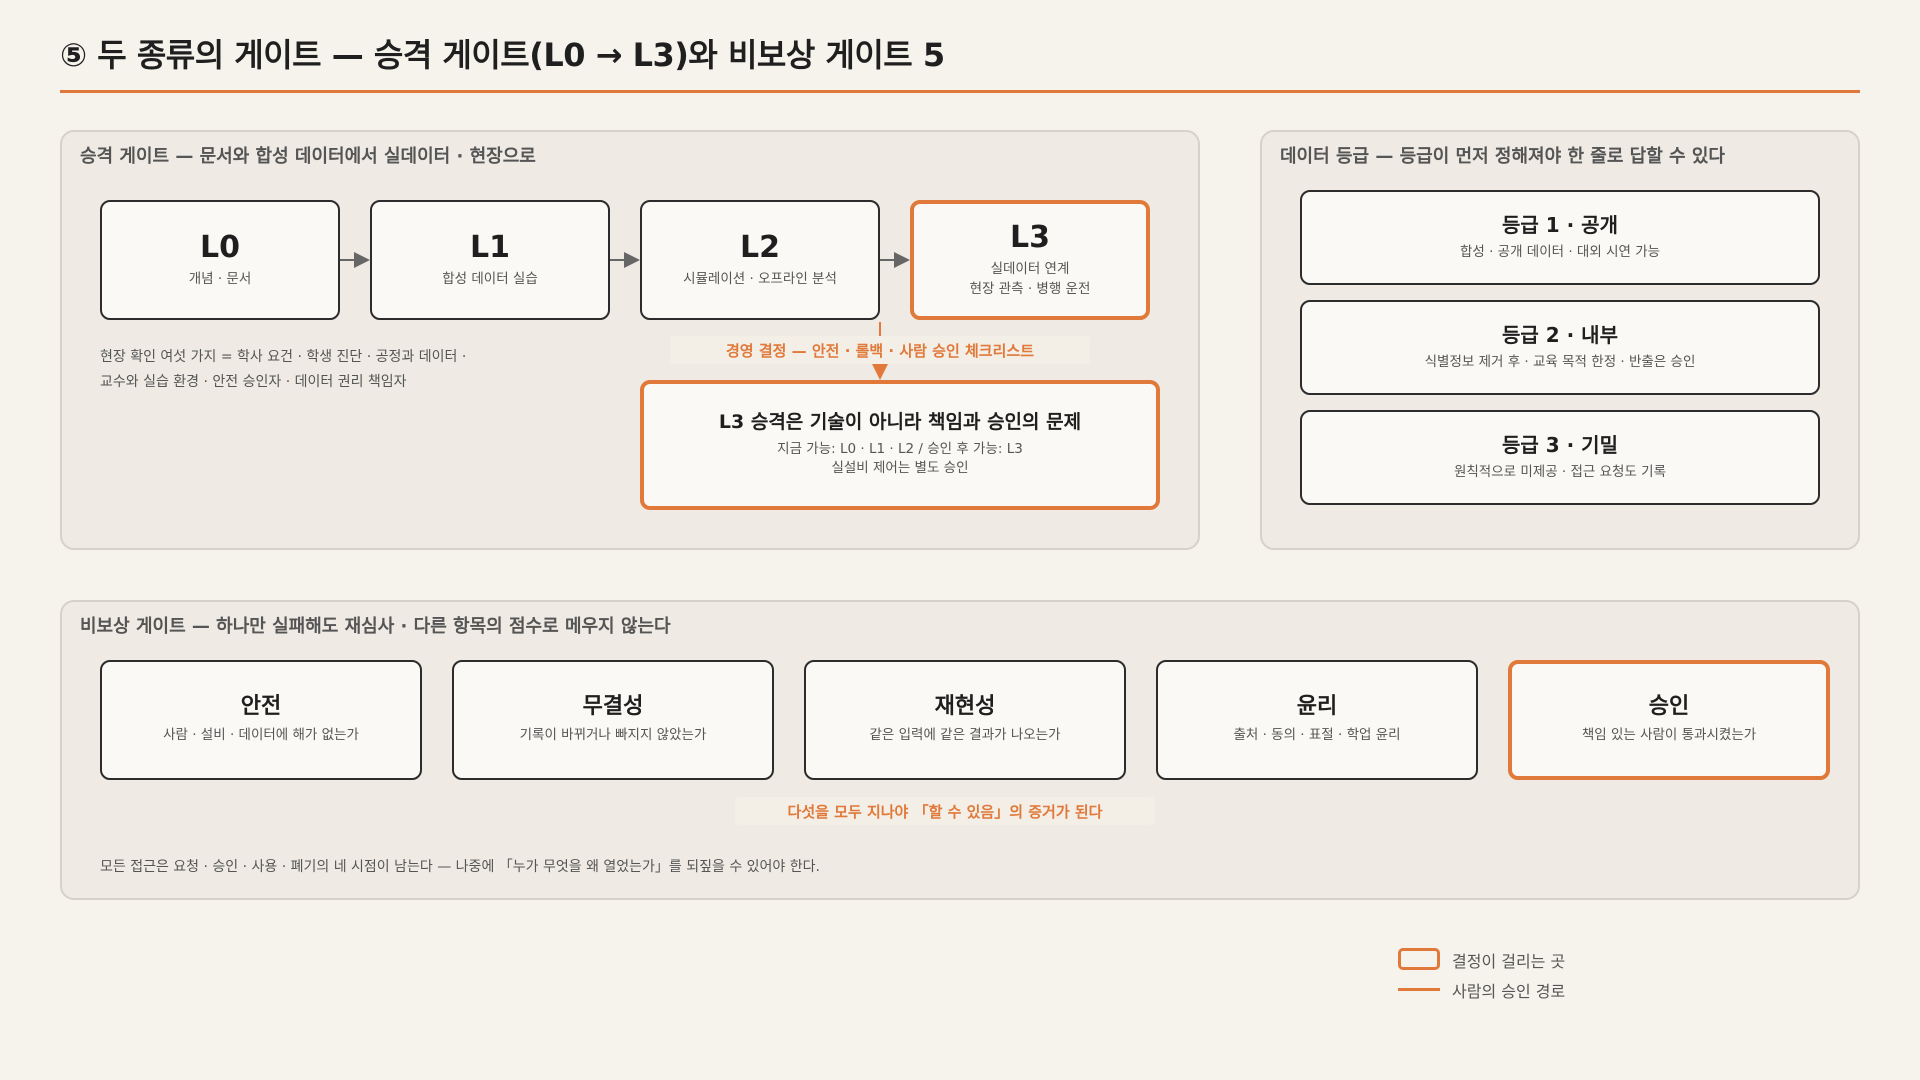 The height and width of the screenshot is (1080, 1920). What do you see at coordinates (965, 707) in the screenshot?
I see `gate-title: 재현성` at bounding box center [965, 707].